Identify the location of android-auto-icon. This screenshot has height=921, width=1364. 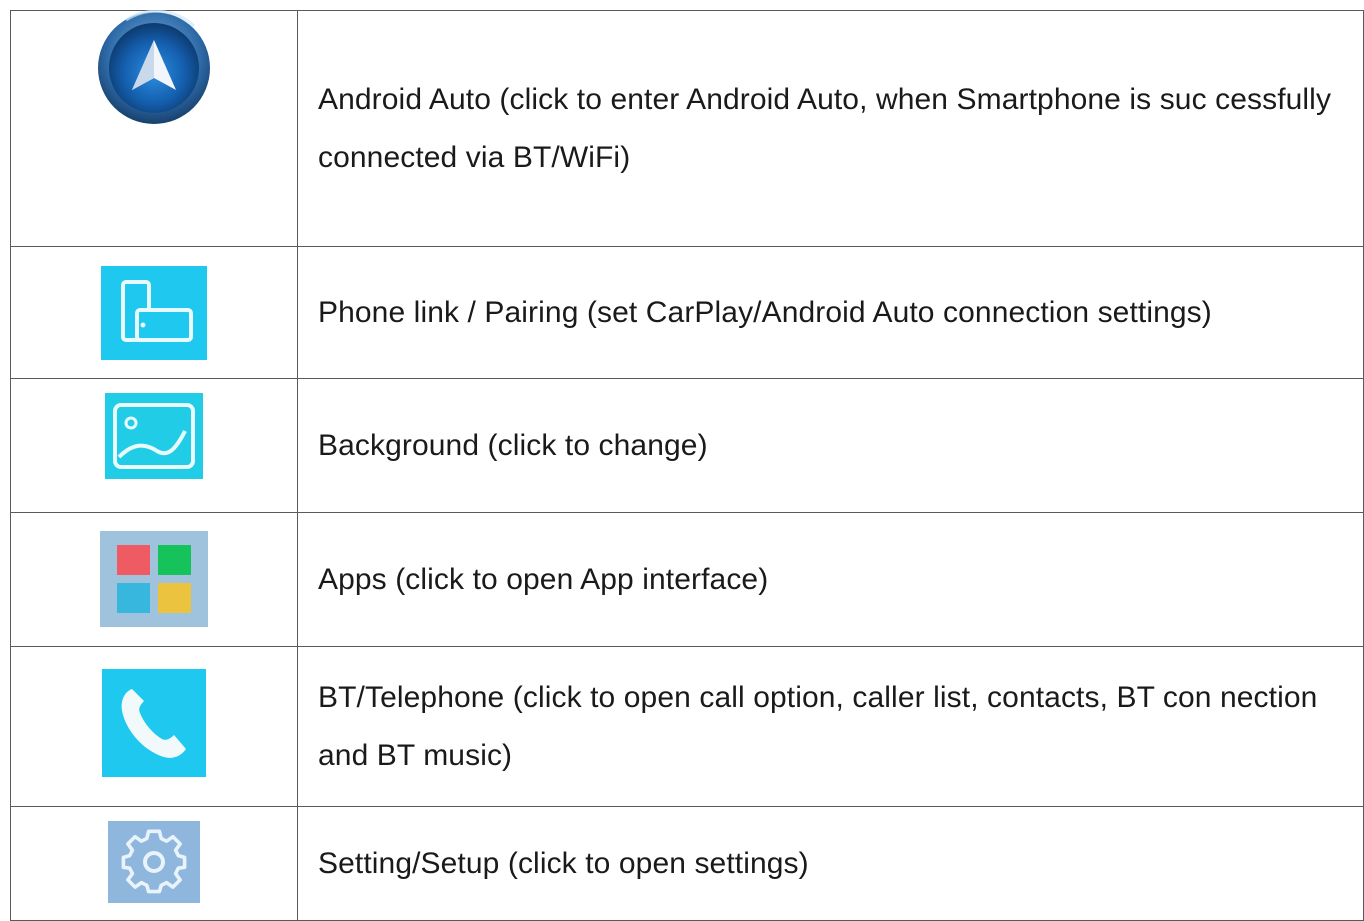
(154, 68).